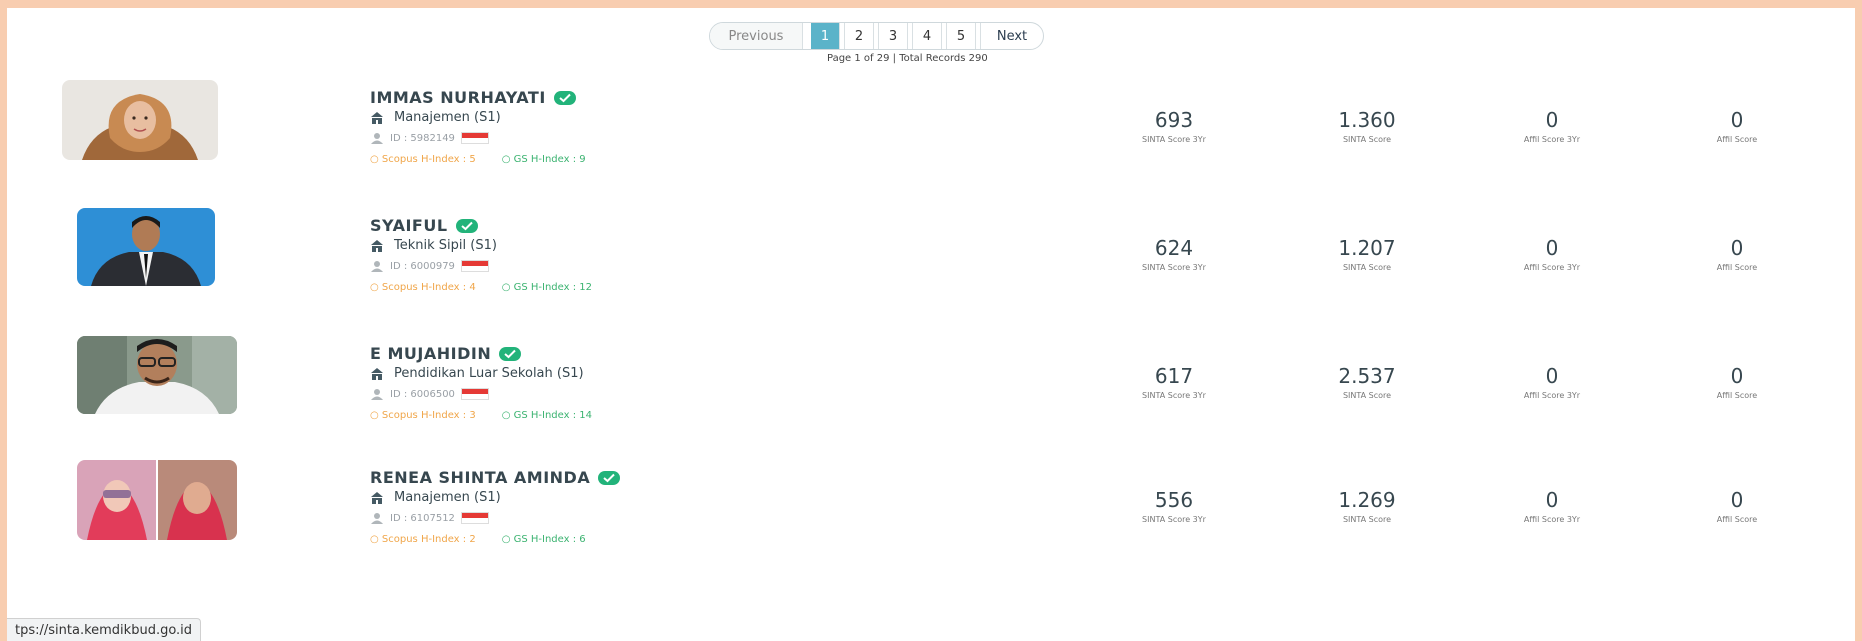 This screenshot has height=641, width=1862. I want to click on page-4-button: 4, so click(927, 36).